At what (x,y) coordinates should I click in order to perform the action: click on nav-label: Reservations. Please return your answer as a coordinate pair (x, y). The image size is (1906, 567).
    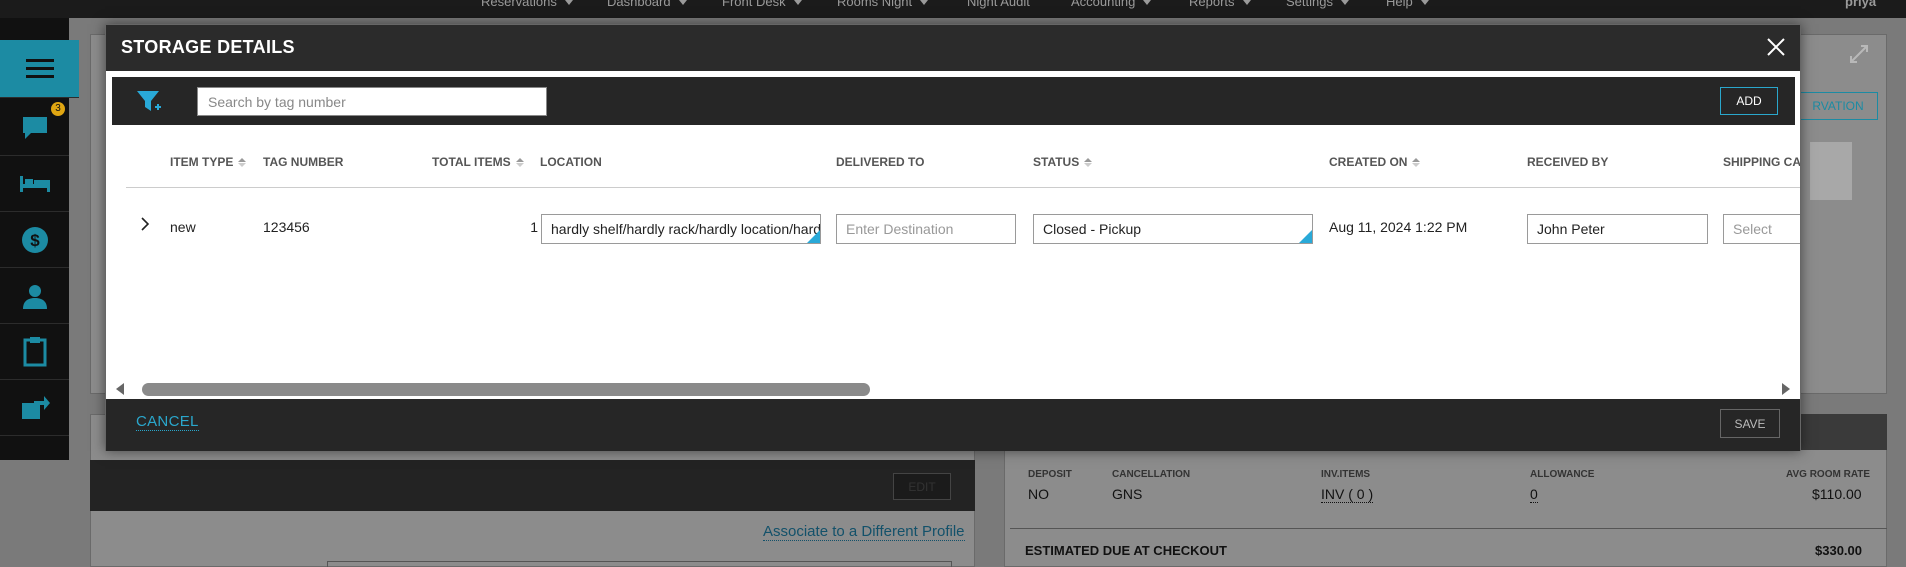
    Looking at the image, I should click on (519, 4).